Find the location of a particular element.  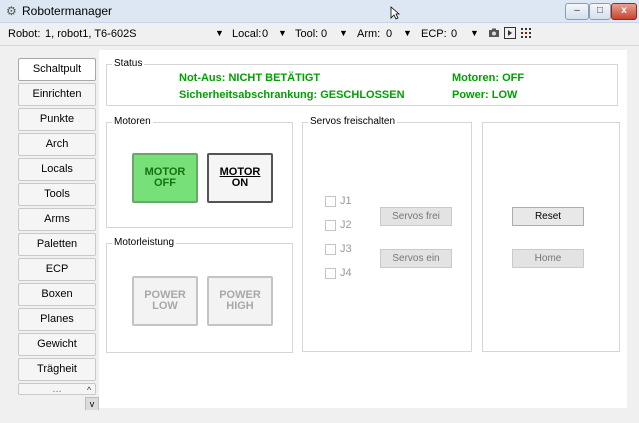

power-status: Power: LOW is located at coordinates (485, 95).